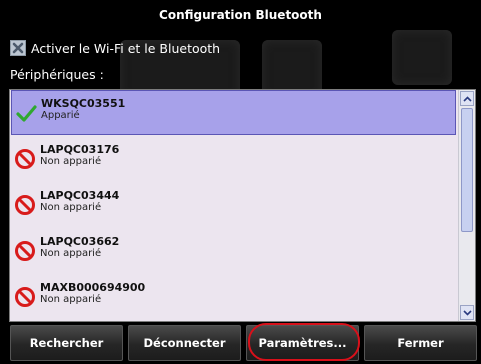 The image size is (481, 364). Describe the element at coordinates (83, 103) in the screenshot. I see `device-name: WKSQC03551` at that location.